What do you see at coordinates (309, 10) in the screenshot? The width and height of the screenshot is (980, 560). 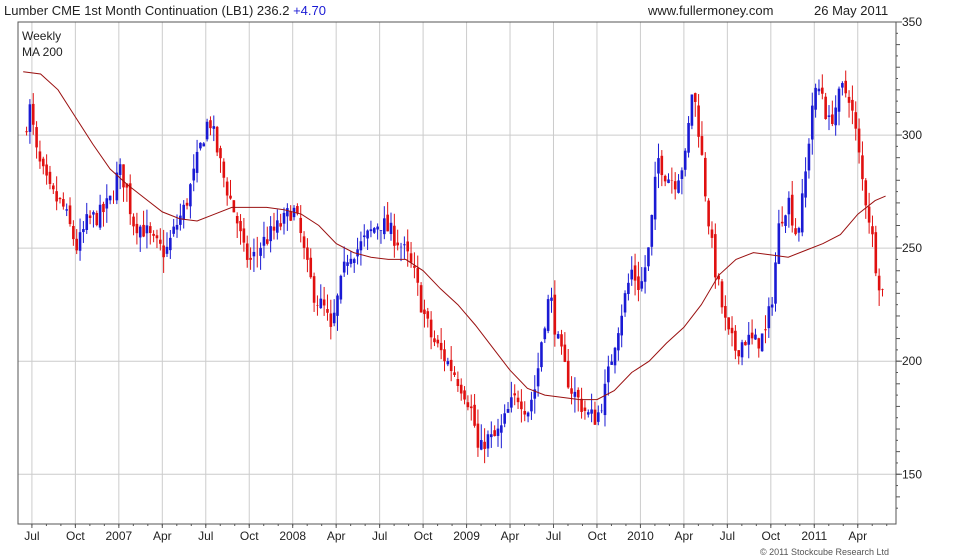 I see `price-change: +4.70` at bounding box center [309, 10].